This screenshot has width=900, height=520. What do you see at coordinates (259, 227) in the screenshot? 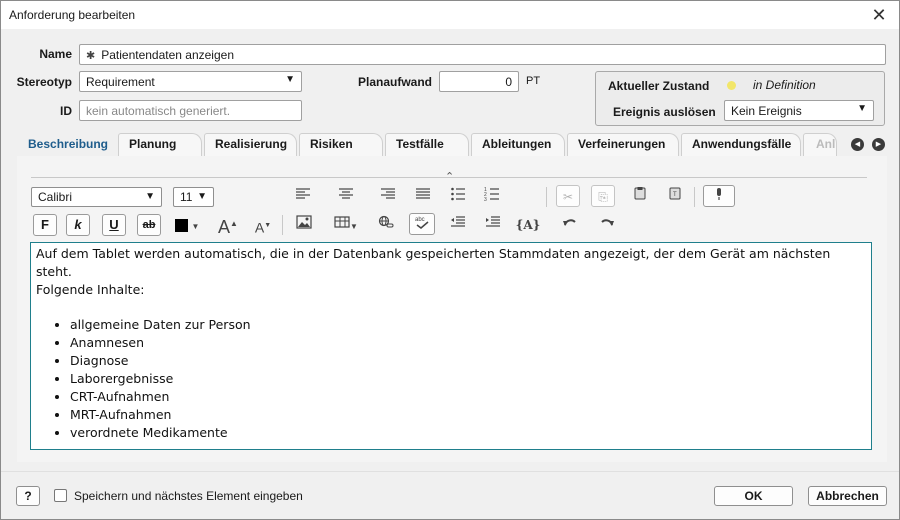
I see `shrink-font-label: A` at bounding box center [259, 227].